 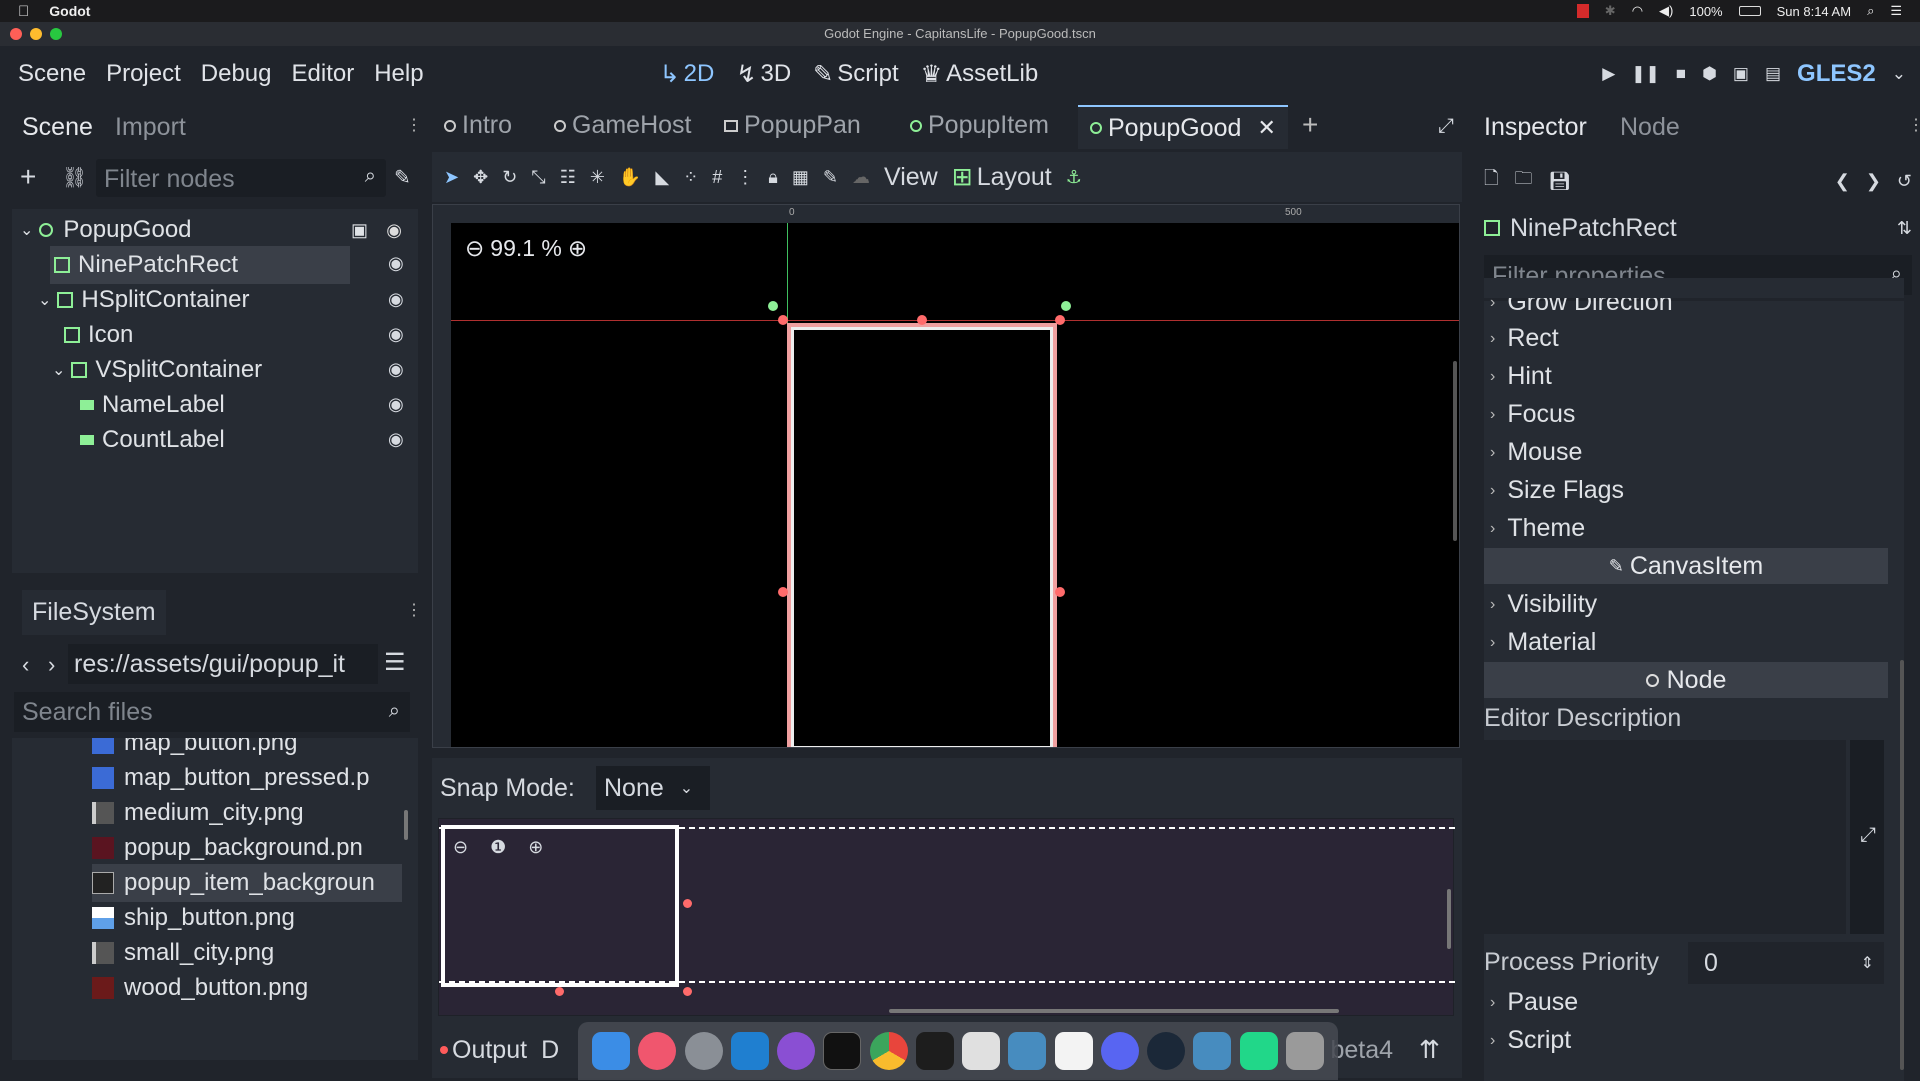 I want to click on list-item: ship_button.png, so click(x=247, y=918).